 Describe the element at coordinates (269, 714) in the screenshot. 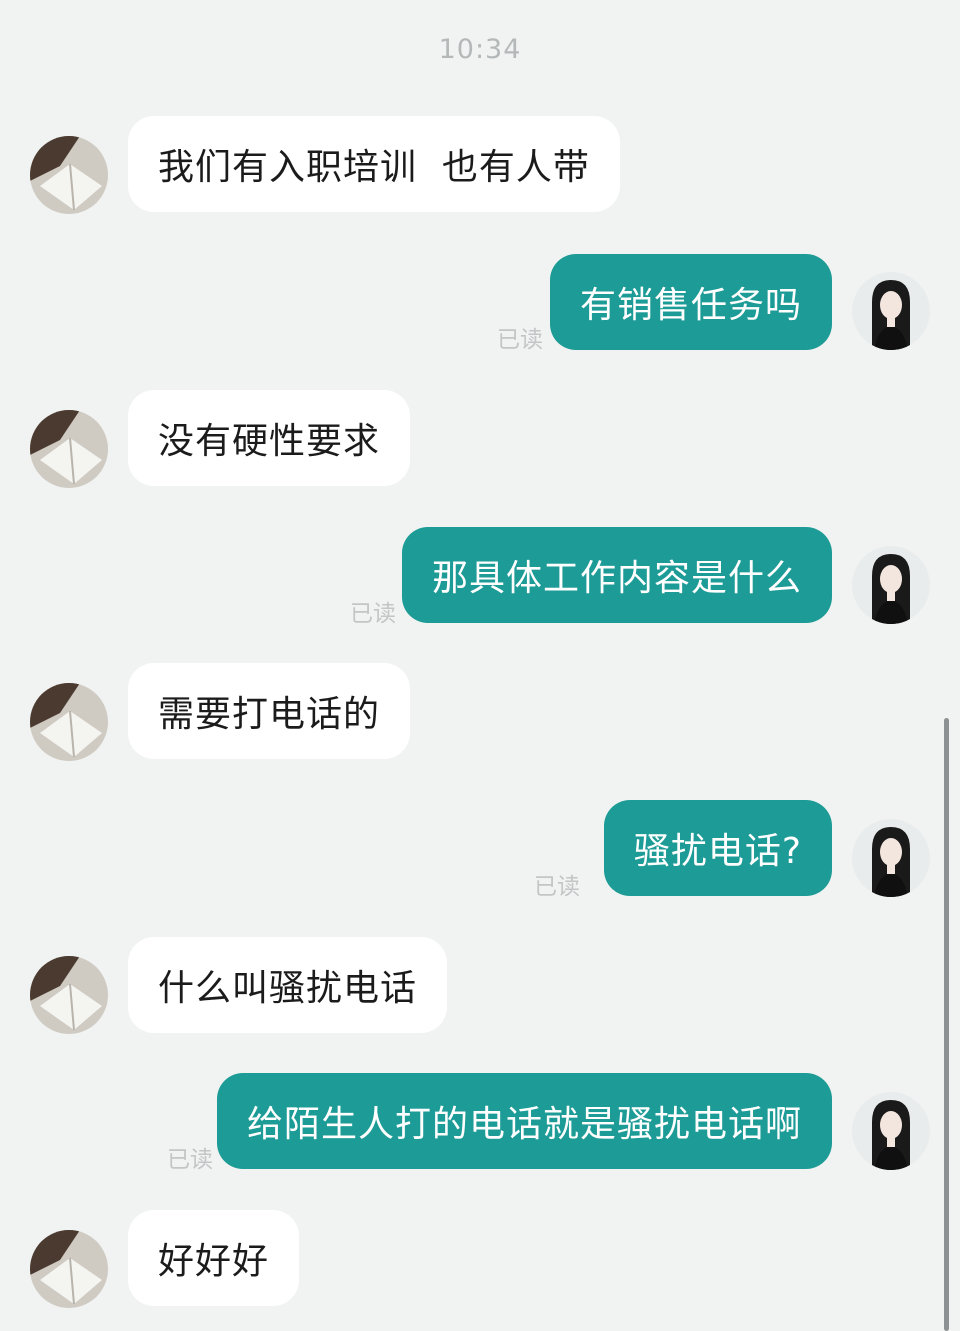

I see `message-text: 需要打电话的` at that location.